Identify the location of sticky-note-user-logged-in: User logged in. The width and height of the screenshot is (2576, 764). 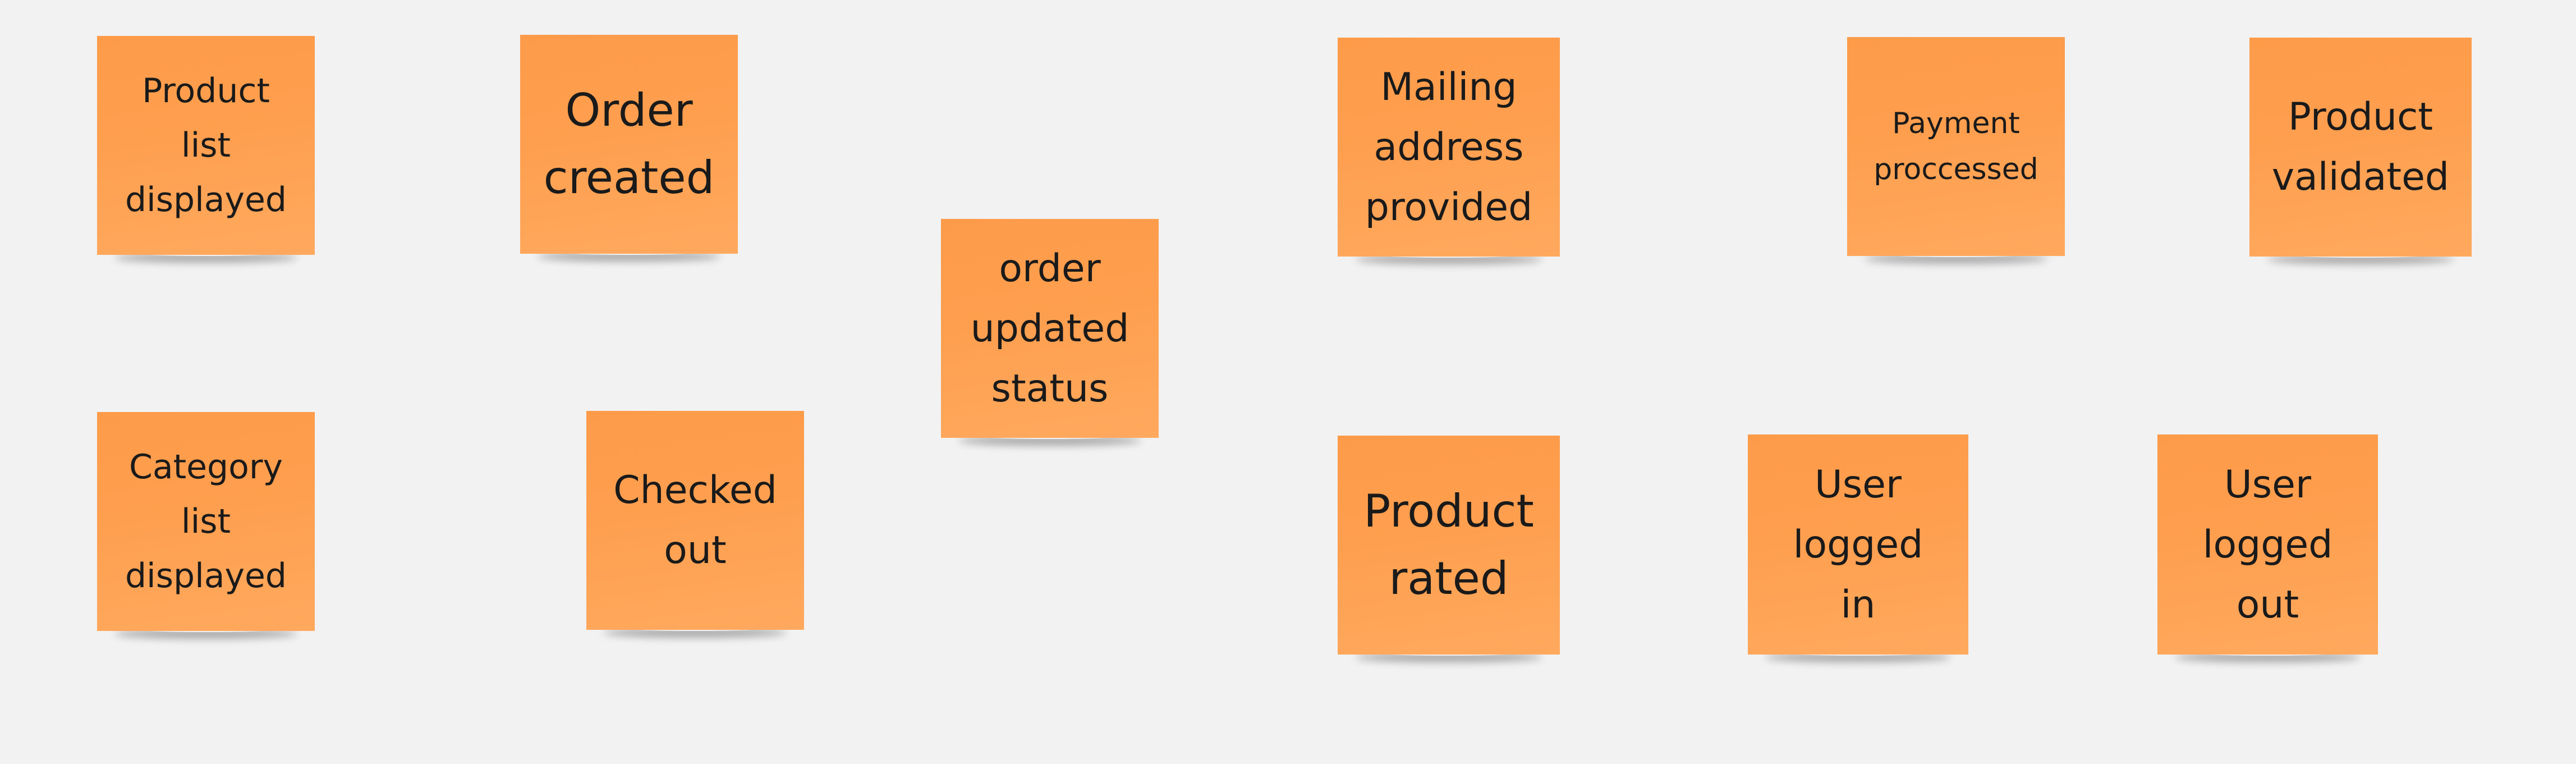
(1858, 544).